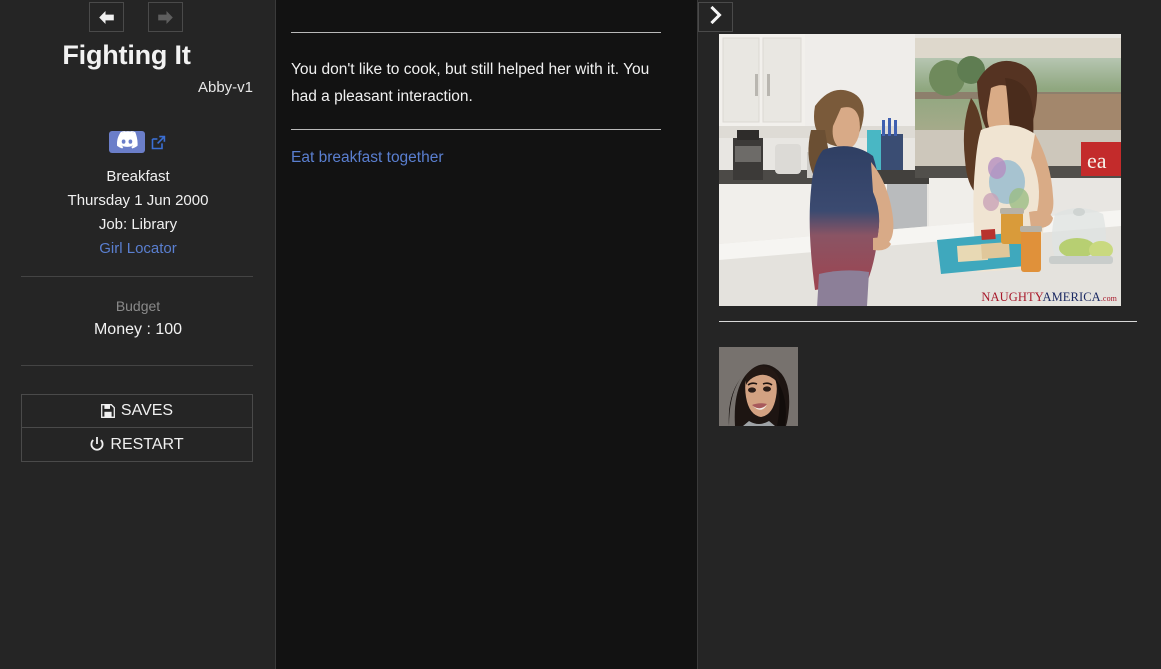 The width and height of the screenshot is (1161, 669). I want to click on character-portrait-thumbnail, so click(758, 386).